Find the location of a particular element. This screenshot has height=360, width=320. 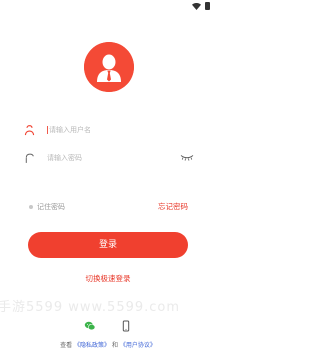

battery-icon is located at coordinates (207, 6).